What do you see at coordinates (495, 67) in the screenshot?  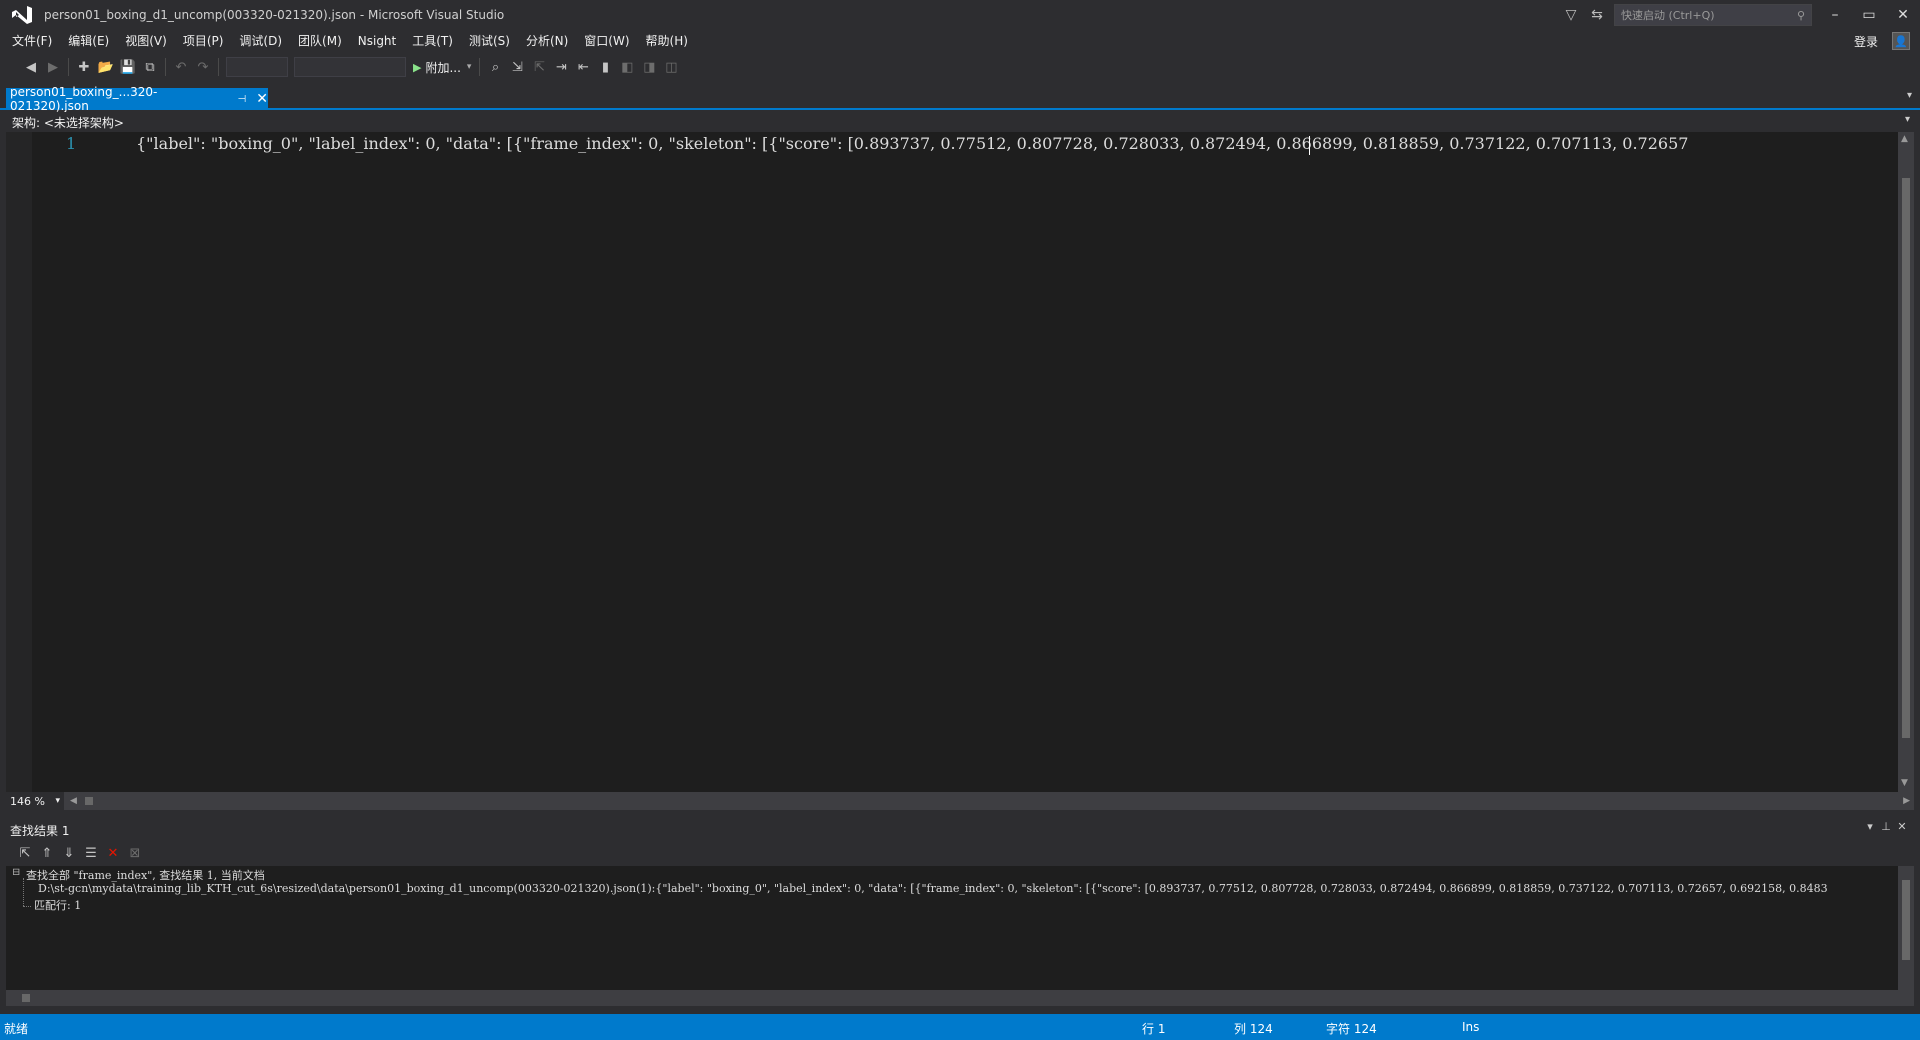 I see `find-in-files-icon: ⌕` at bounding box center [495, 67].